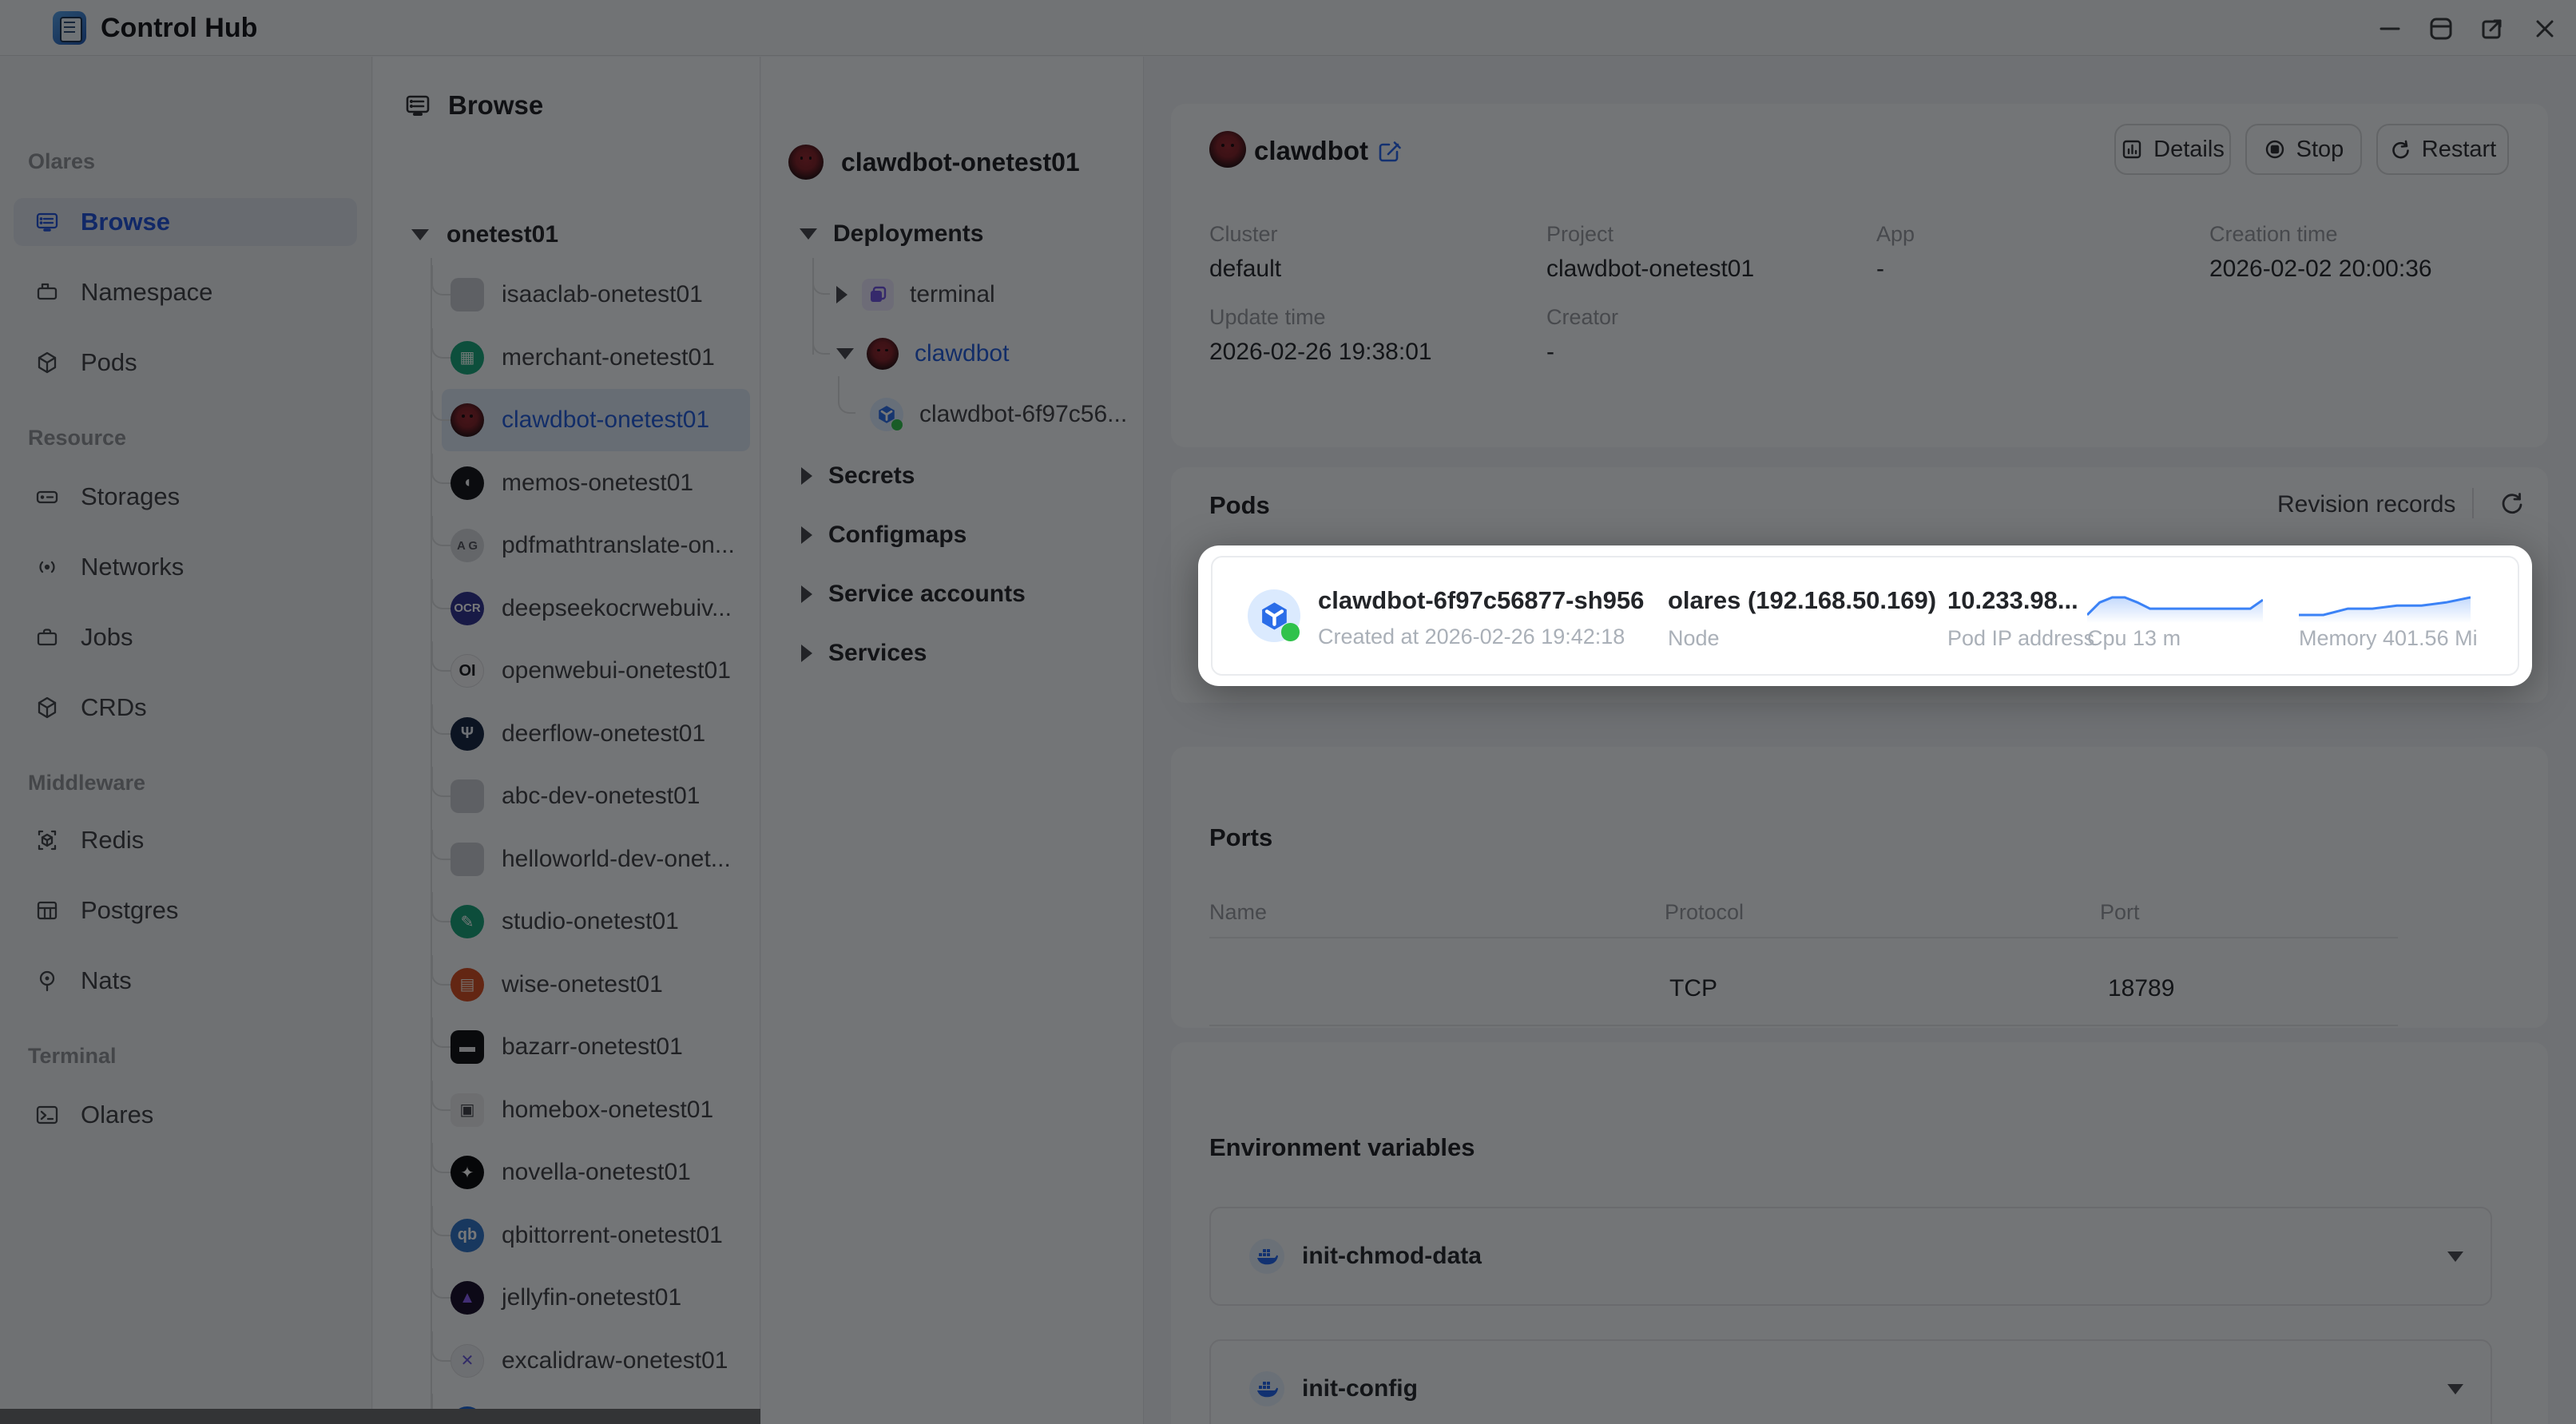 The height and width of the screenshot is (1424, 2576). Describe the element at coordinates (1274, 615) in the screenshot. I see `pod-icon` at that location.